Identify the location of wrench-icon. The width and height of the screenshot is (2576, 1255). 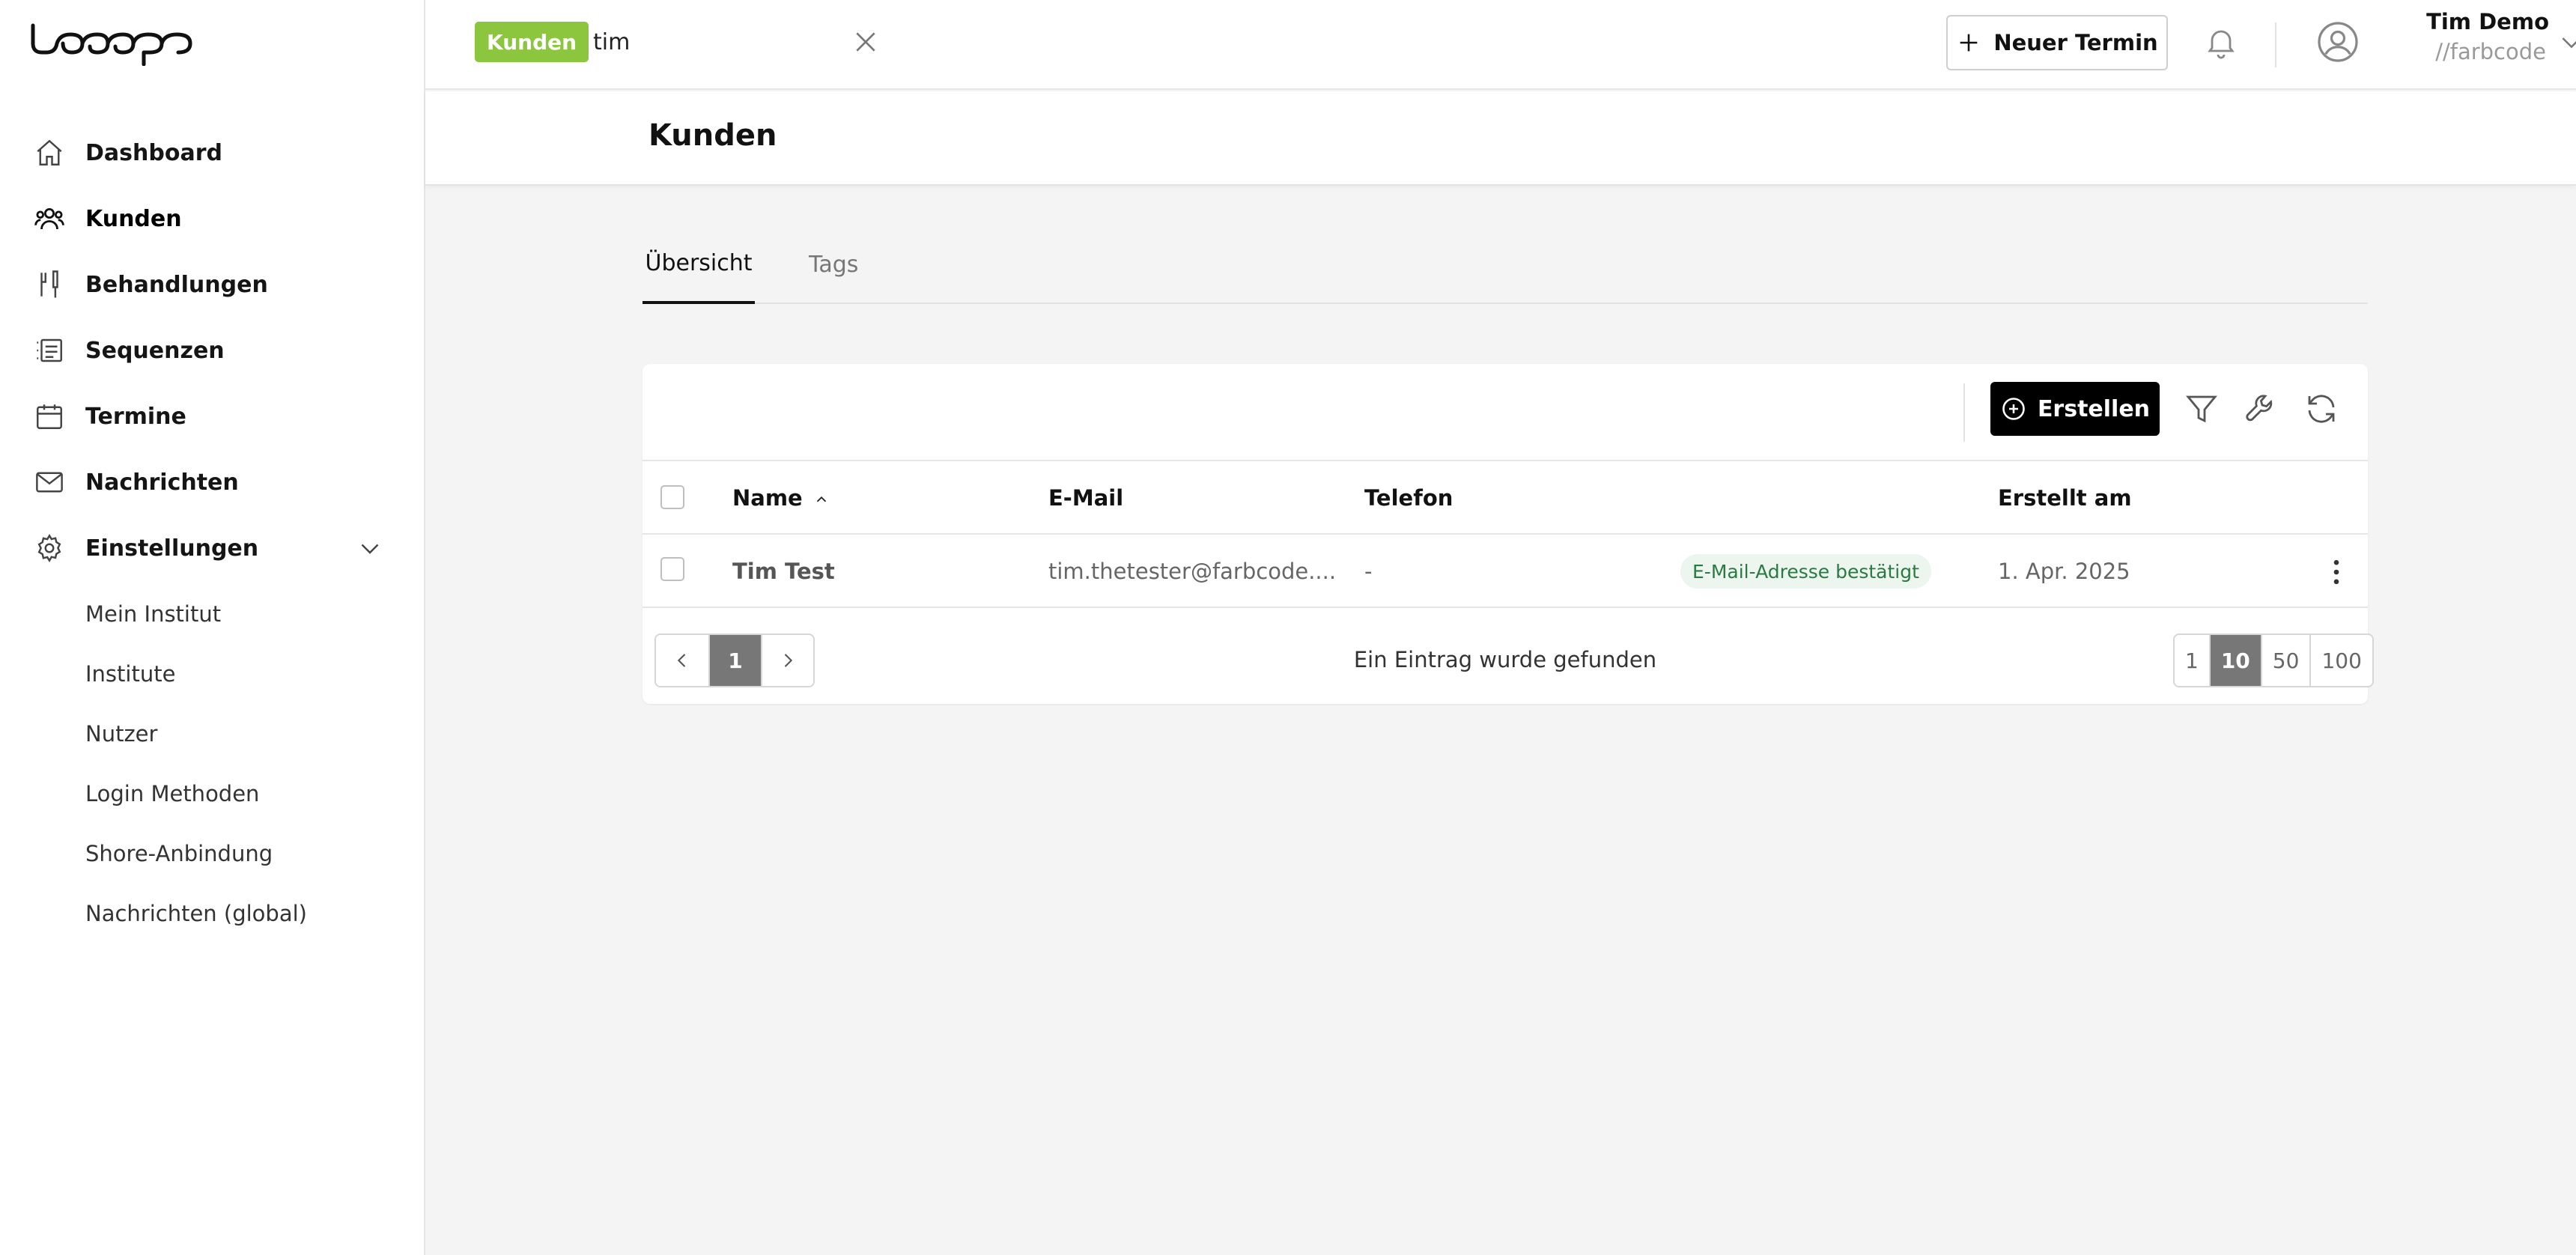
(2261, 409).